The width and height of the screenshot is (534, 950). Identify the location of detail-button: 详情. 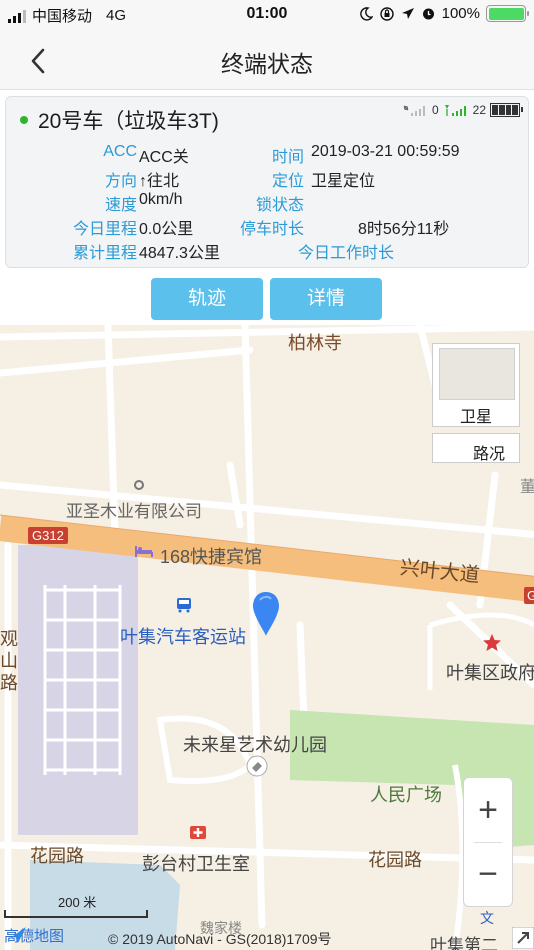
(326, 299).